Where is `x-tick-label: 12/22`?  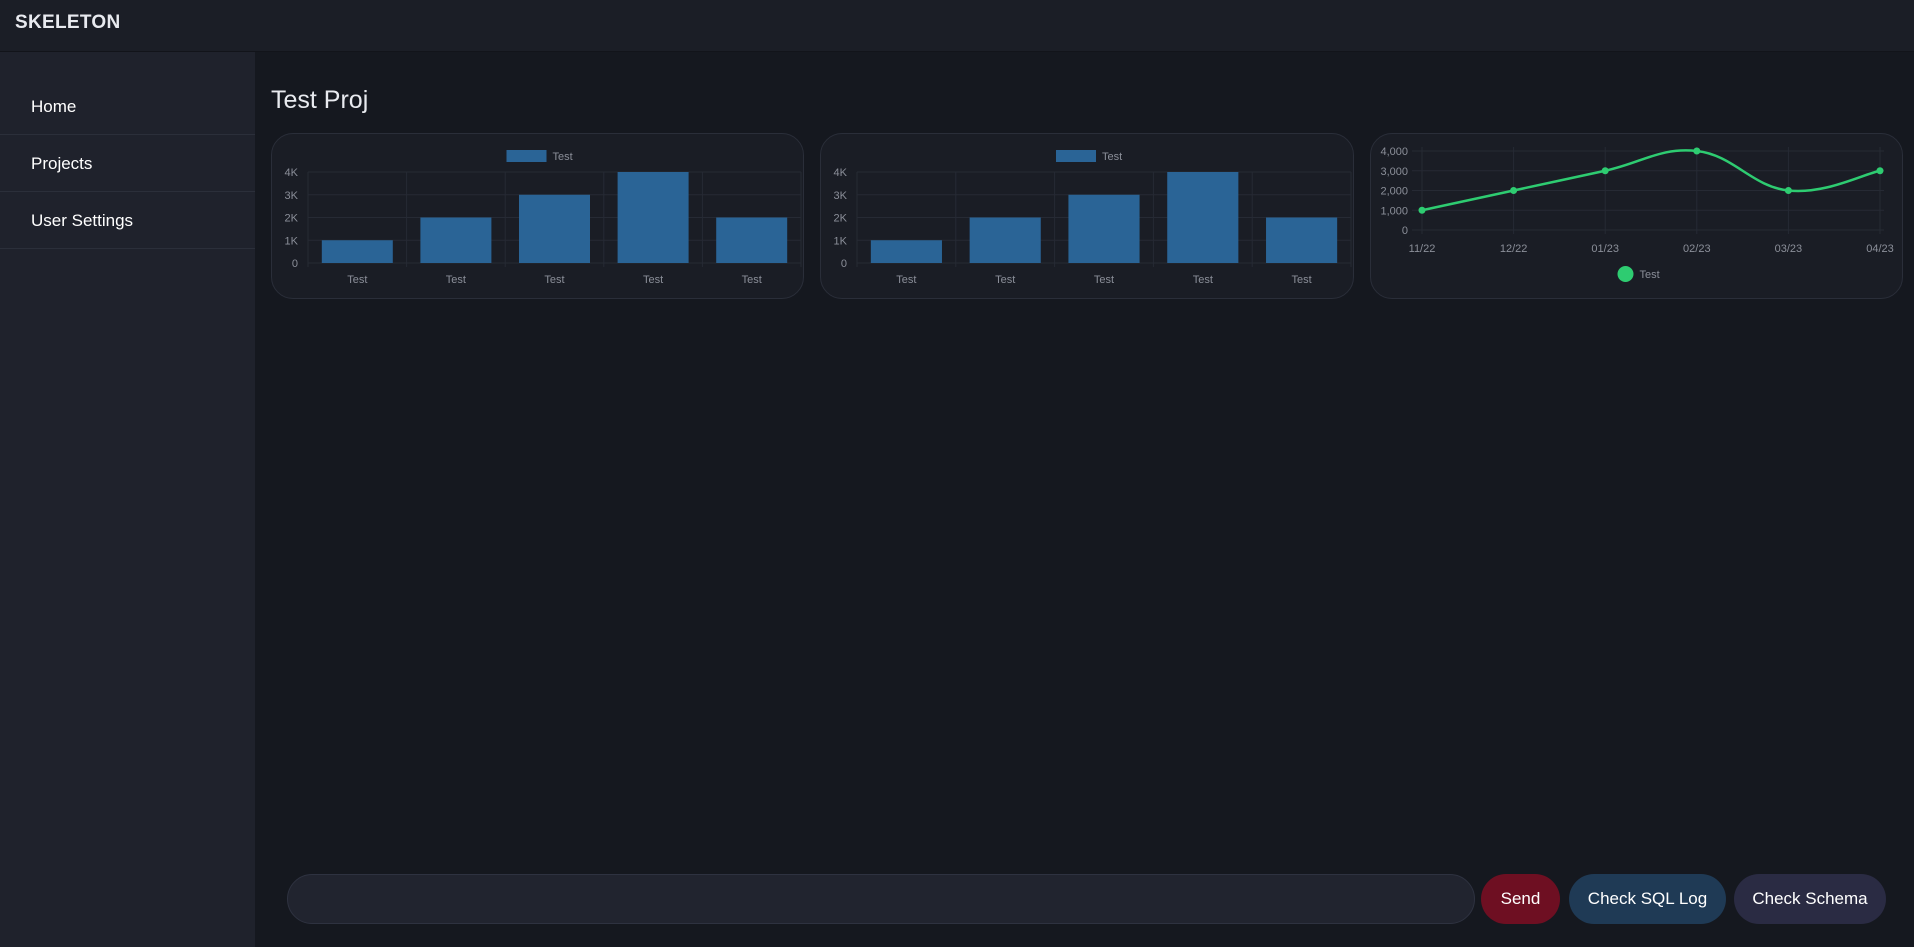
x-tick-label: 12/22 is located at coordinates (1514, 249).